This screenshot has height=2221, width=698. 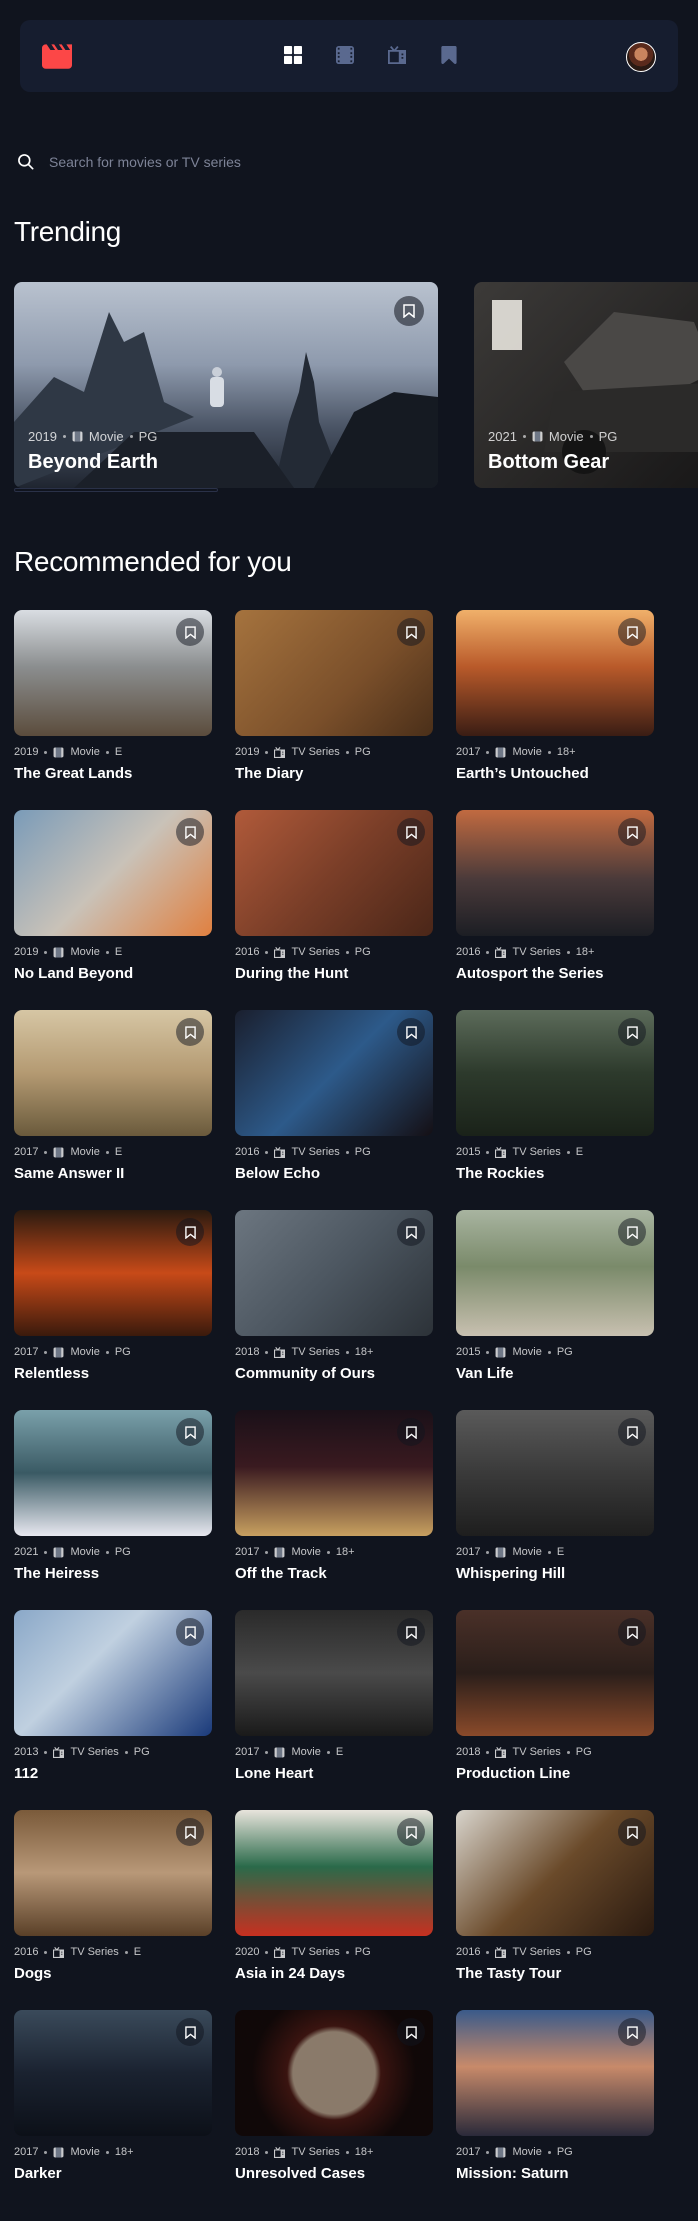 I want to click on rating-label: 18+, so click(x=364, y=1352).